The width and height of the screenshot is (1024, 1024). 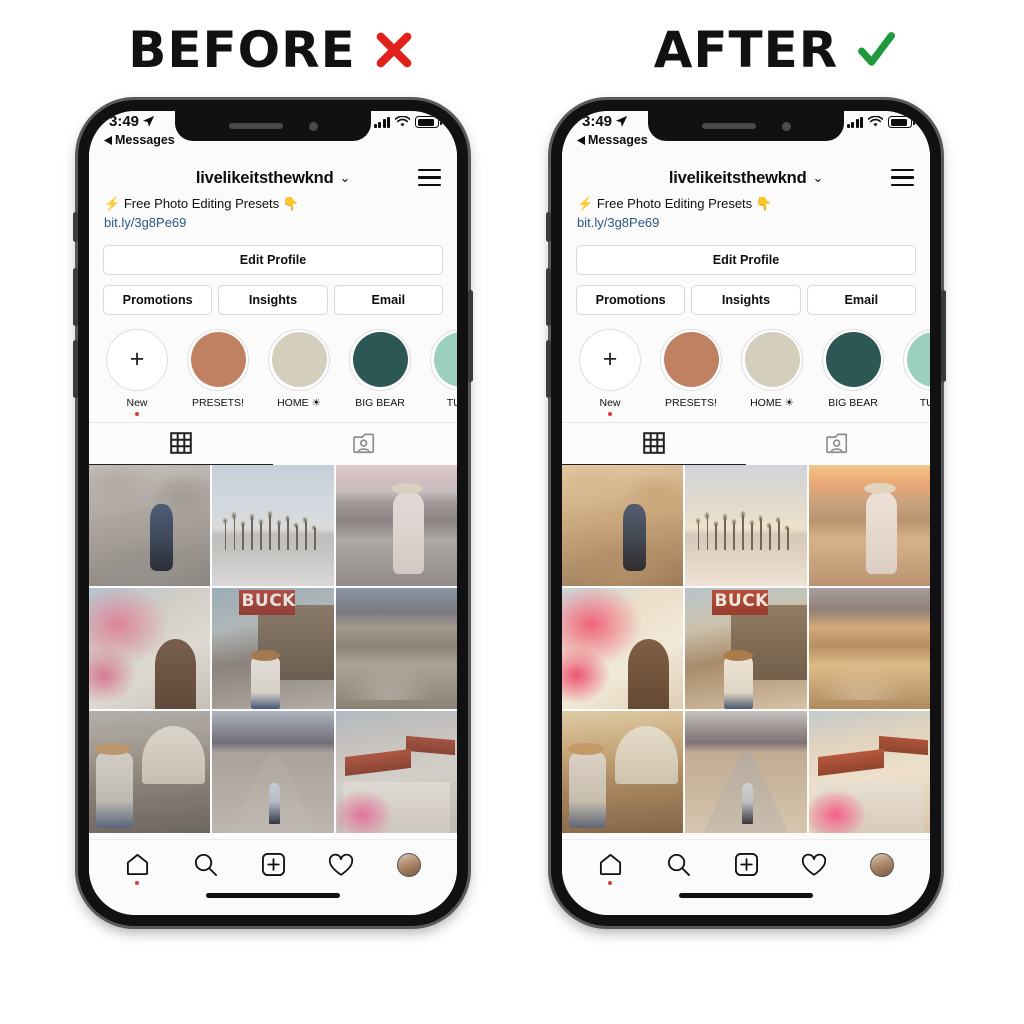 I want to click on avatar, so click(x=882, y=864).